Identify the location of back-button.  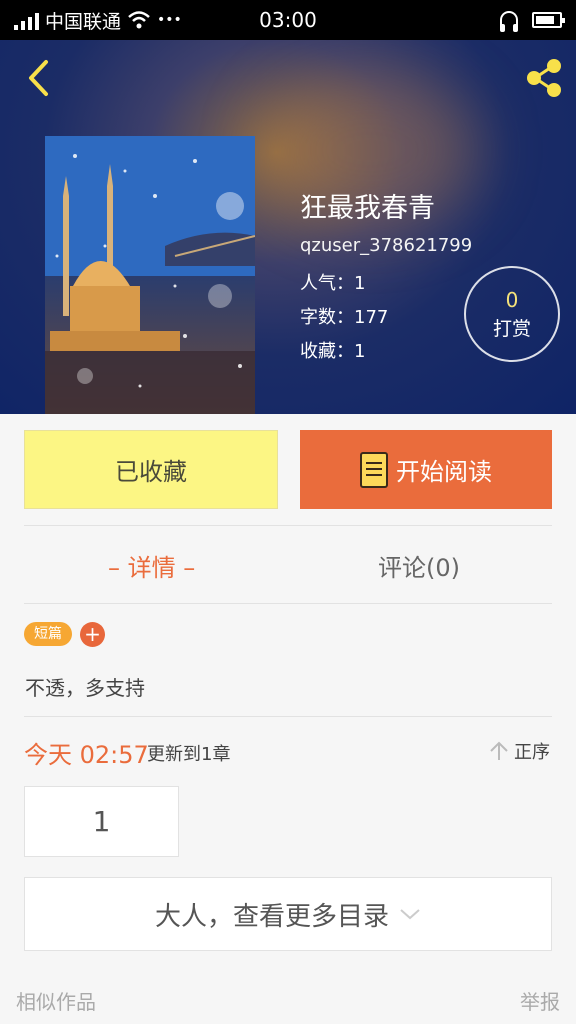
(38, 78).